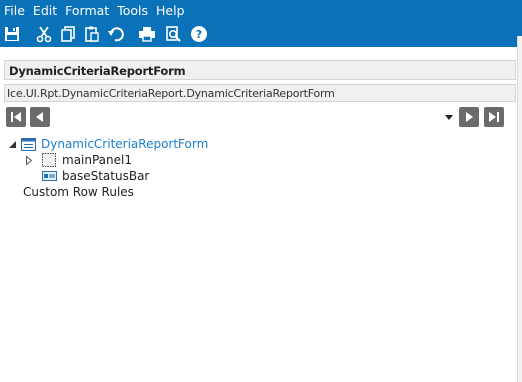 This screenshot has height=382, width=522. I want to click on panel-icon, so click(49, 160).